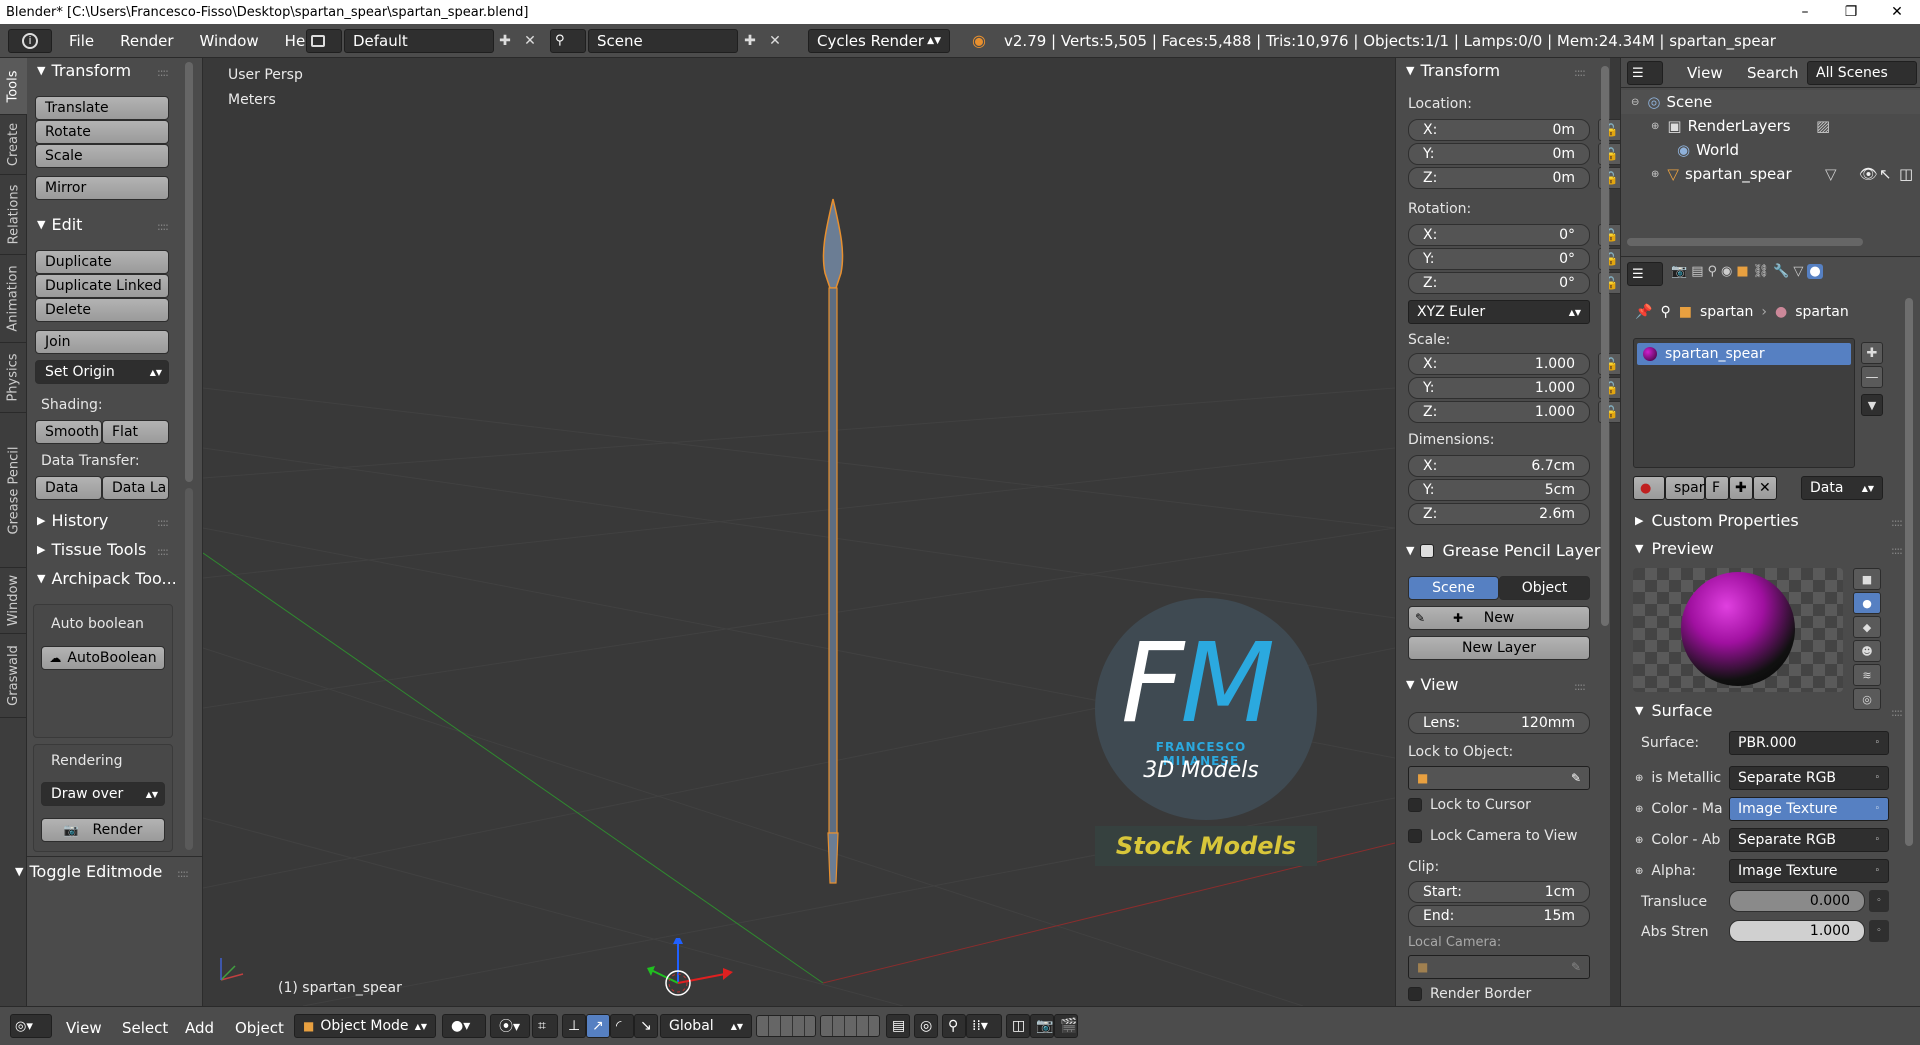  I want to click on rotate-manipulator: ◜, so click(622, 1026).